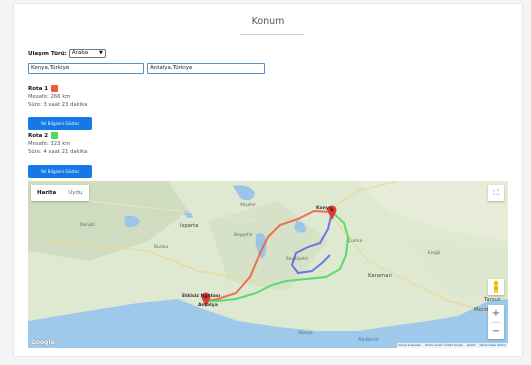 This screenshot has width=531, height=365. I want to click on fullscreen-icon: ⛶, so click(496, 193).